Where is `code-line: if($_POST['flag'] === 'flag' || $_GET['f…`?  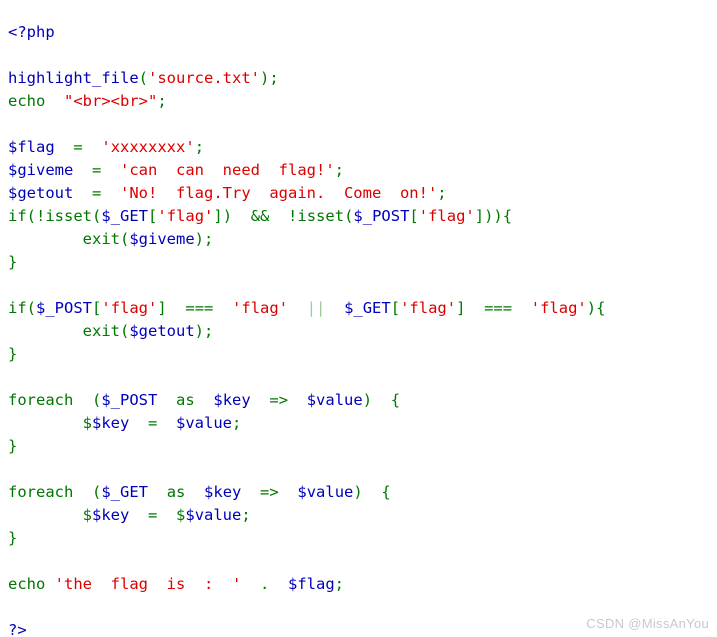
code-line: if($_POST['flag'] === 'flag' || $_GET['f… is located at coordinates (306, 308).